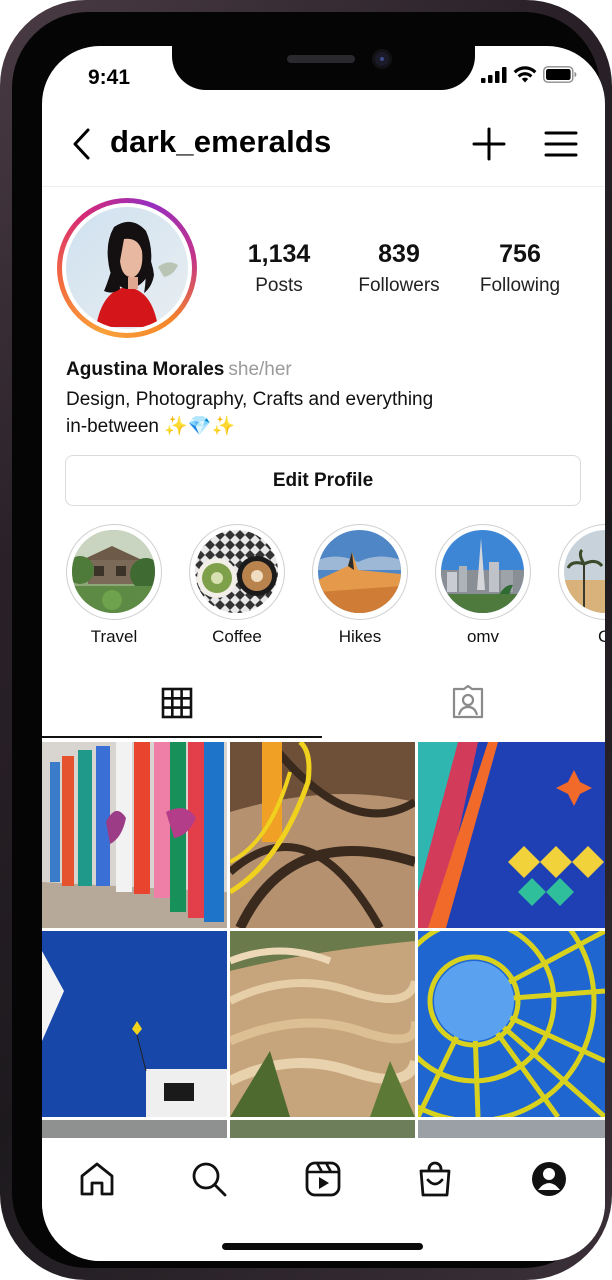 This screenshot has height=1280, width=612. I want to click on speaker, so click(321, 59).